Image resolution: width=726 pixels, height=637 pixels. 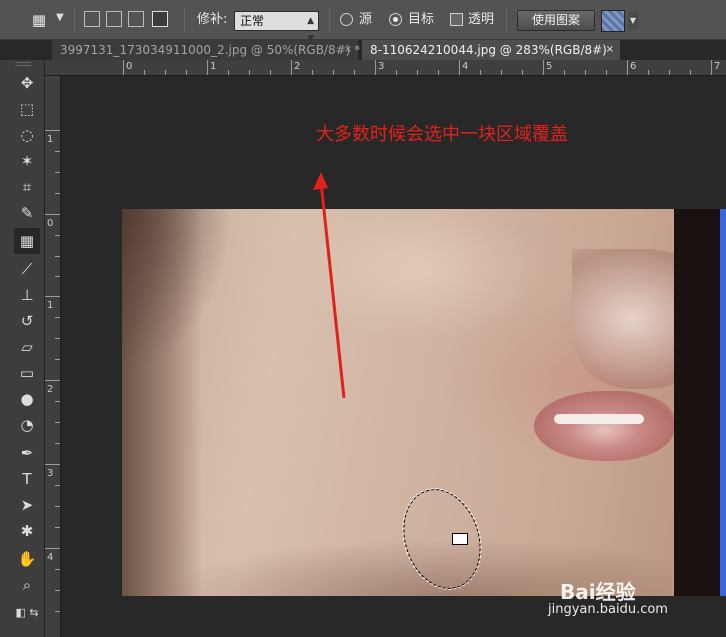 What do you see at coordinates (27, 269) in the screenshot?
I see `brush-tool-icon: ⟋` at bounding box center [27, 269].